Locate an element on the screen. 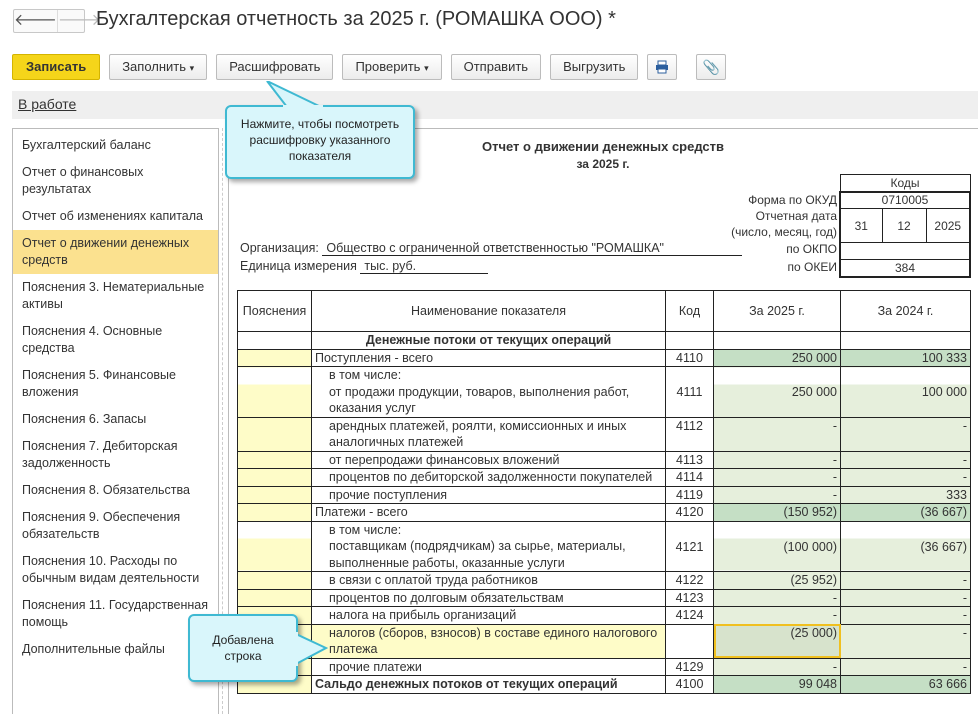 This screenshot has height=714, width=978. check-button: Проверить ▾ is located at coordinates (392, 67).